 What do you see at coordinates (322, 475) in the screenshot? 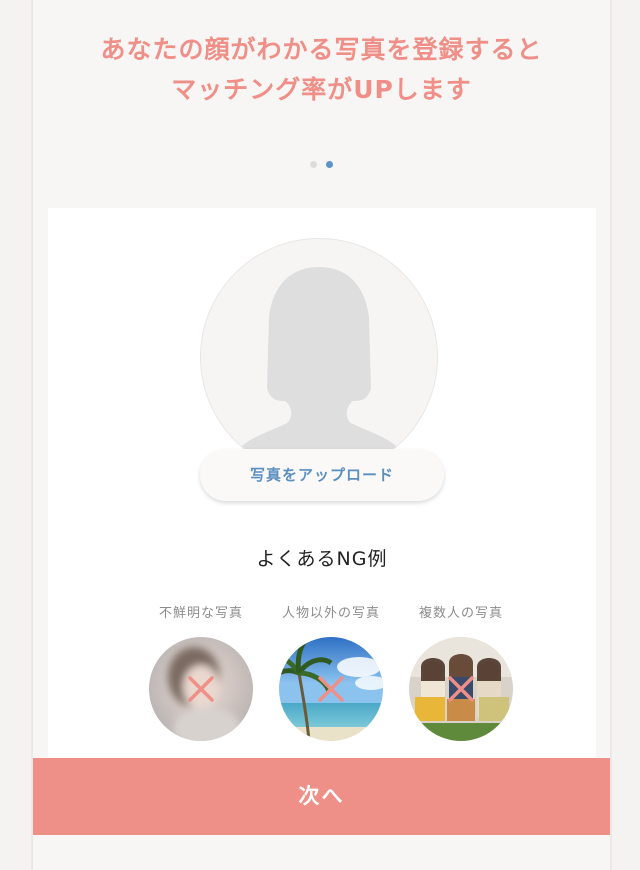
I see `upload-photo-button: 写真をアップロード` at bounding box center [322, 475].